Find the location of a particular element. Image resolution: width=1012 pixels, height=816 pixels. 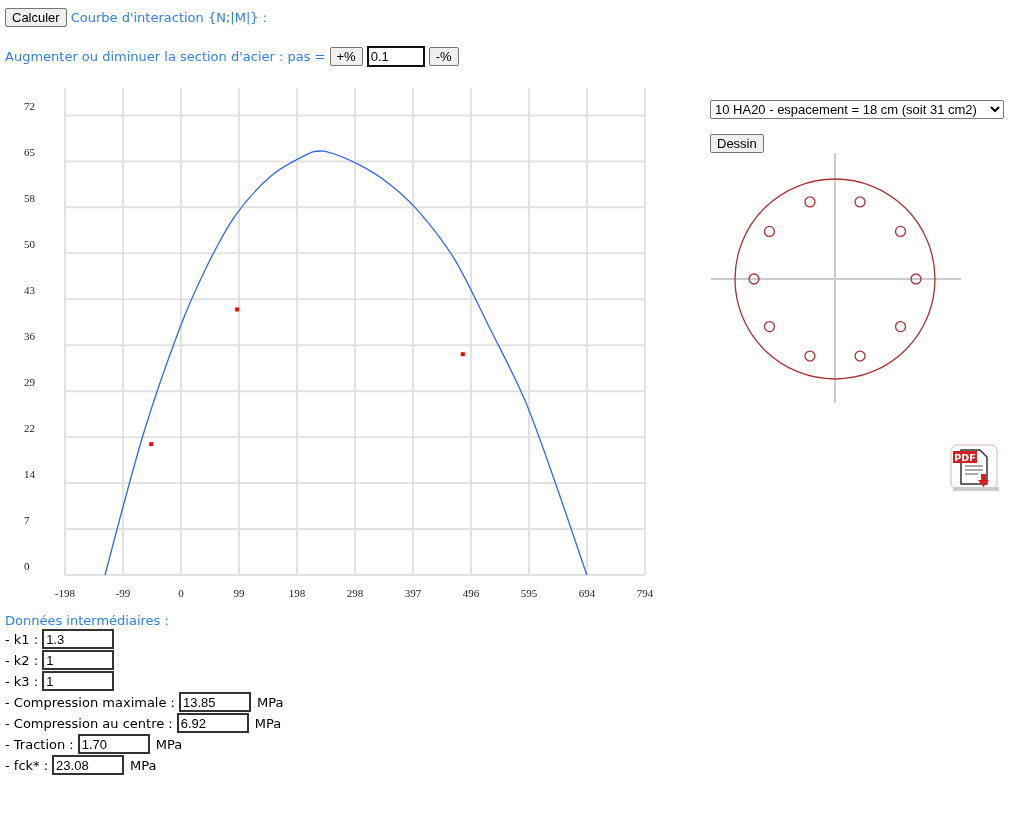

value-field: 1.70 is located at coordinates (113, 744).